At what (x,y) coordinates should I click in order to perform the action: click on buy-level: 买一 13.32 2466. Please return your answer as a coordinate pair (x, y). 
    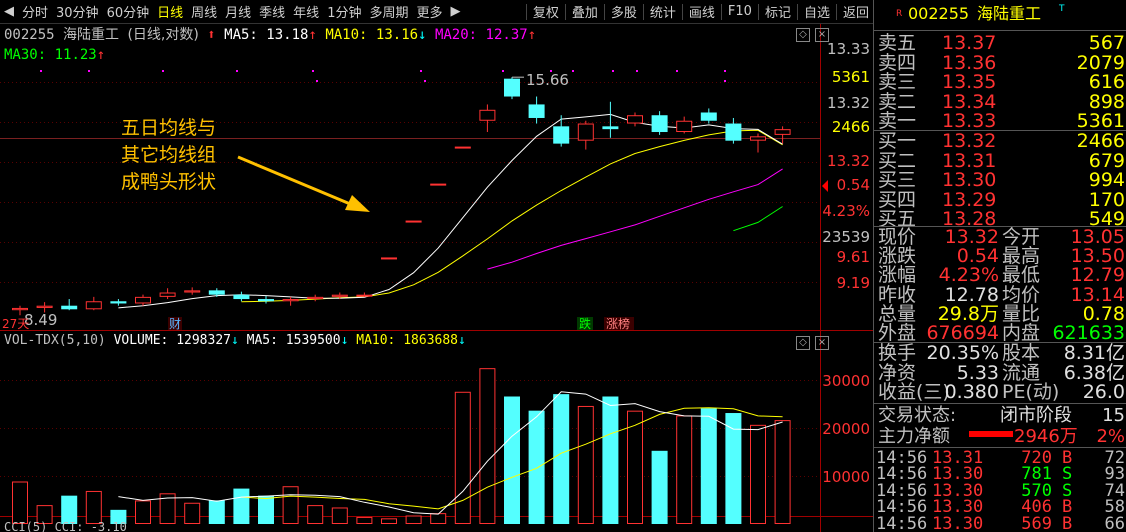
    Looking at the image, I should click on (1000, 141).